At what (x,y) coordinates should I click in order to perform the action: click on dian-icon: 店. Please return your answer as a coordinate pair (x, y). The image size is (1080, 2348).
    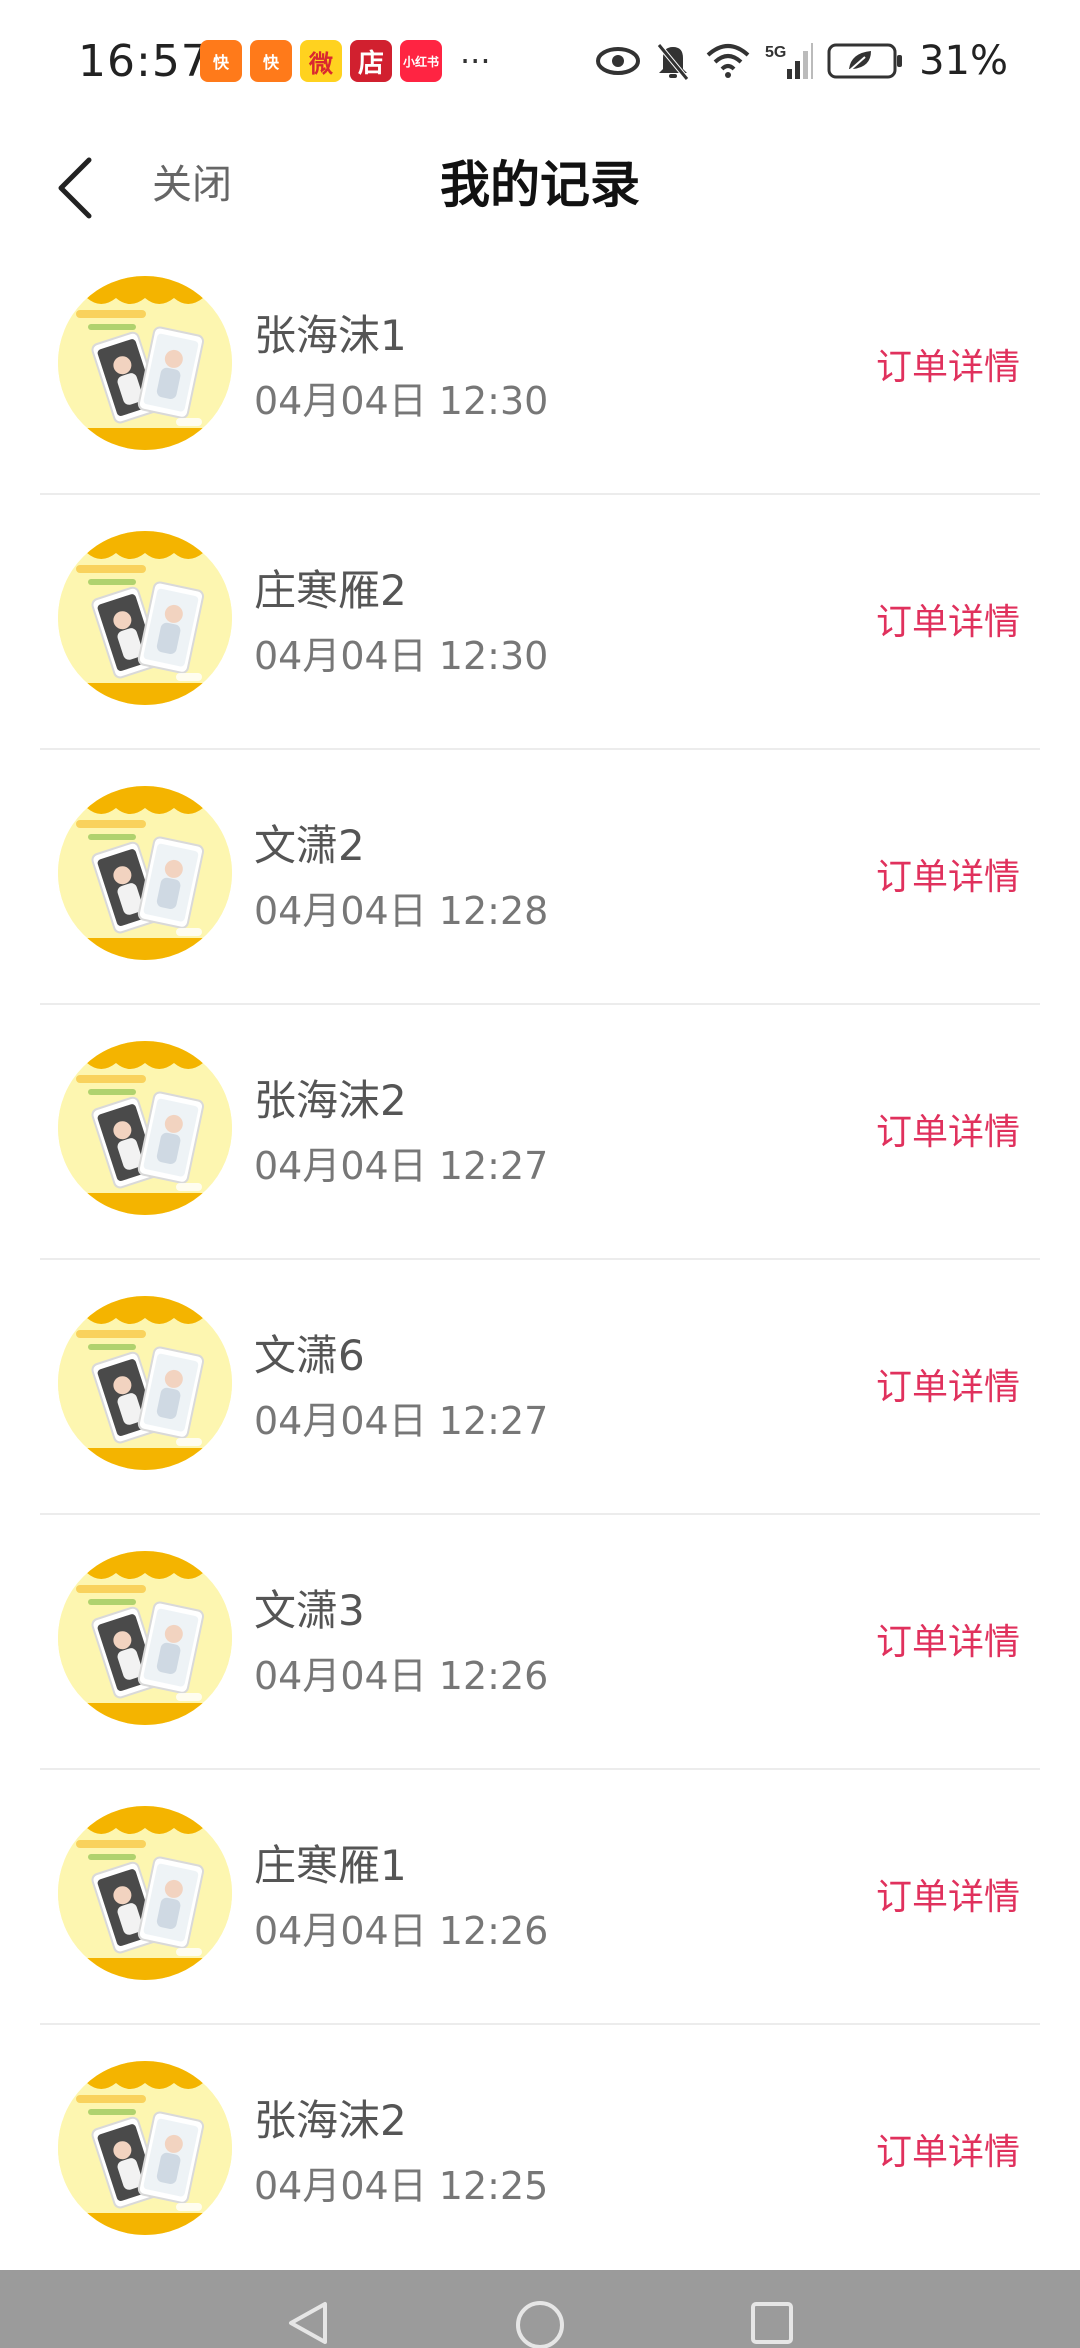
    Looking at the image, I should click on (371, 61).